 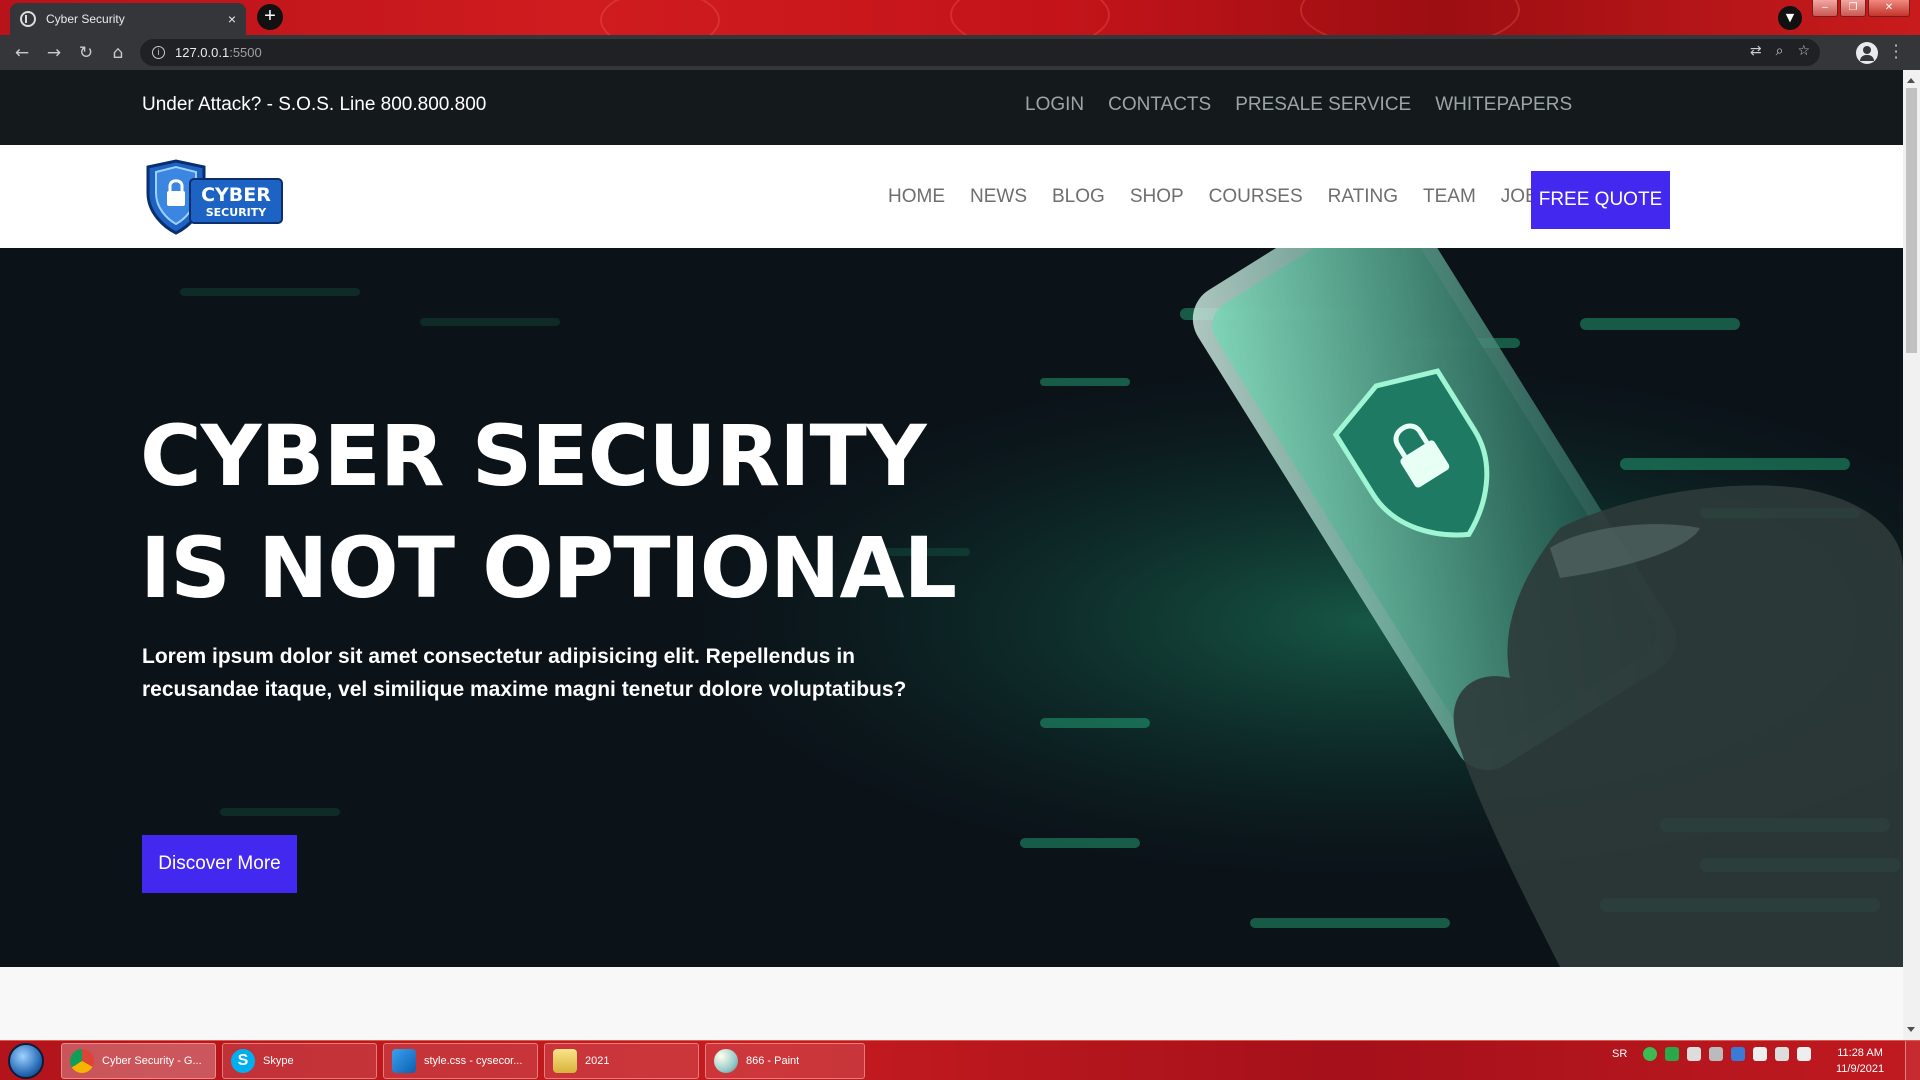 What do you see at coordinates (916, 197) in the screenshot?
I see `nav-home: HOME` at bounding box center [916, 197].